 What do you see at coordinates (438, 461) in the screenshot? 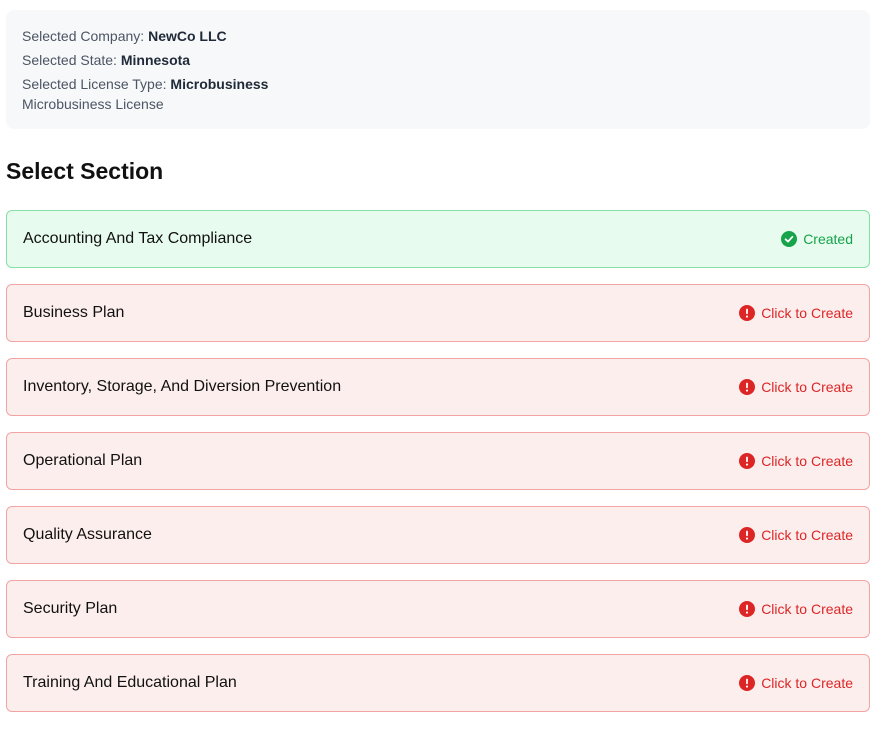
I see `section-item: Operational Plan Click to Create` at bounding box center [438, 461].